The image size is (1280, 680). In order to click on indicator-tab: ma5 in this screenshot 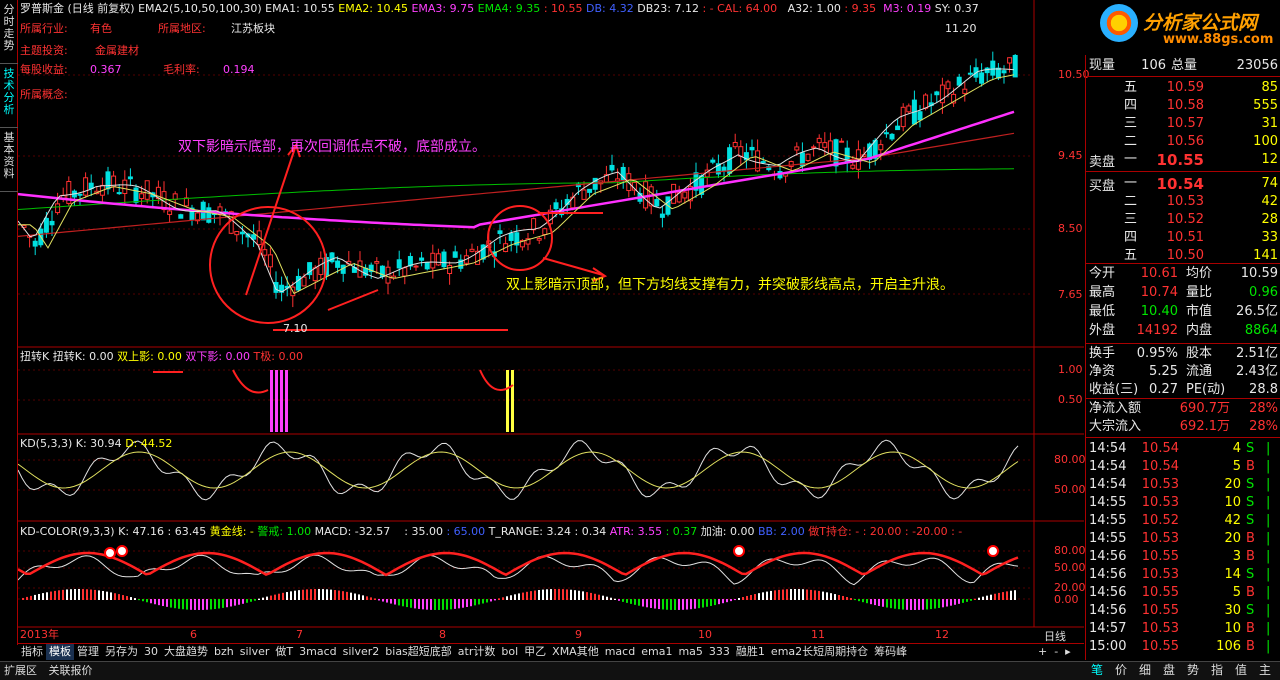, I will do `click(690, 652)`.